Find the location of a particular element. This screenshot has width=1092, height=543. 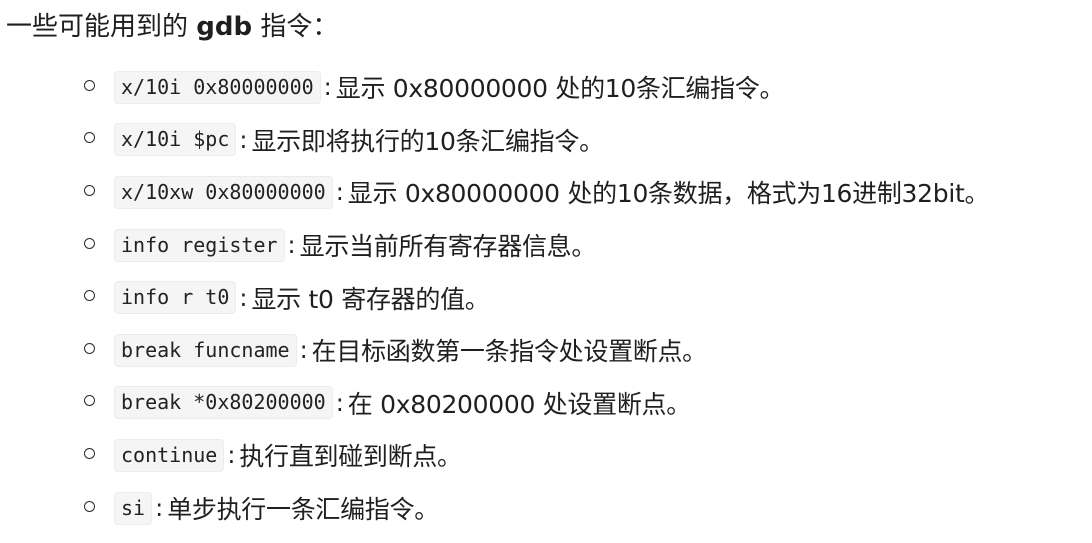

command-description: 显示 0x80000000 处的10条汇编指令。 is located at coordinates (560, 89).